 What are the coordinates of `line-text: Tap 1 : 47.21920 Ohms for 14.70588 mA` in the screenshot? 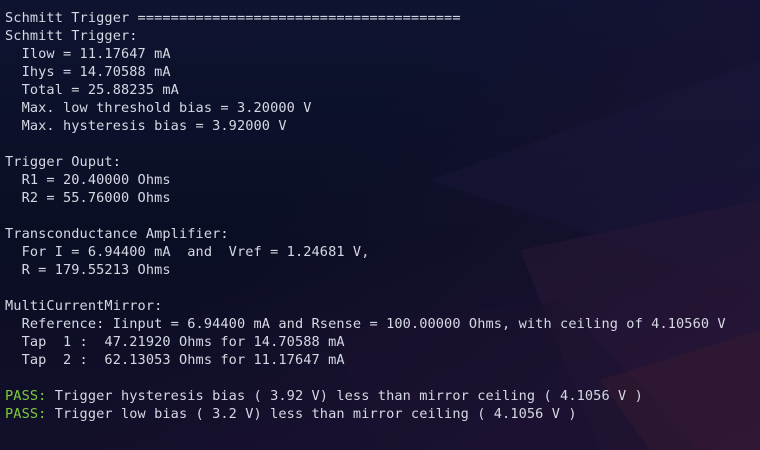 It's located at (175, 342).